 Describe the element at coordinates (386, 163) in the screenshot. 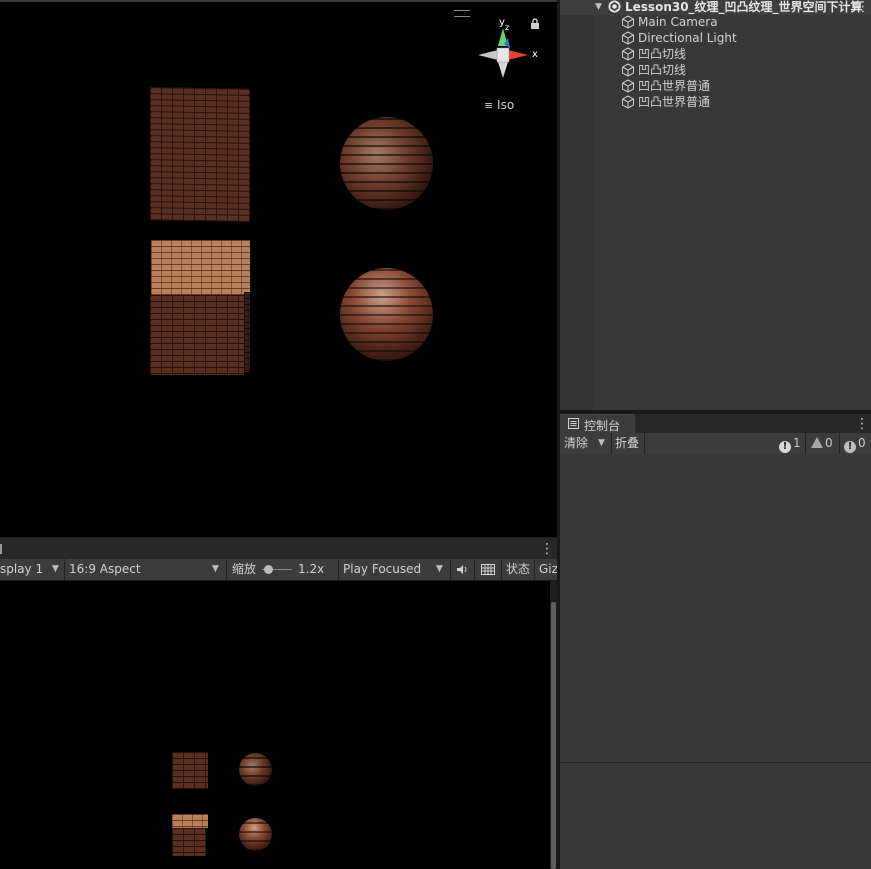

I see `sphere-tangent-space` at that location.